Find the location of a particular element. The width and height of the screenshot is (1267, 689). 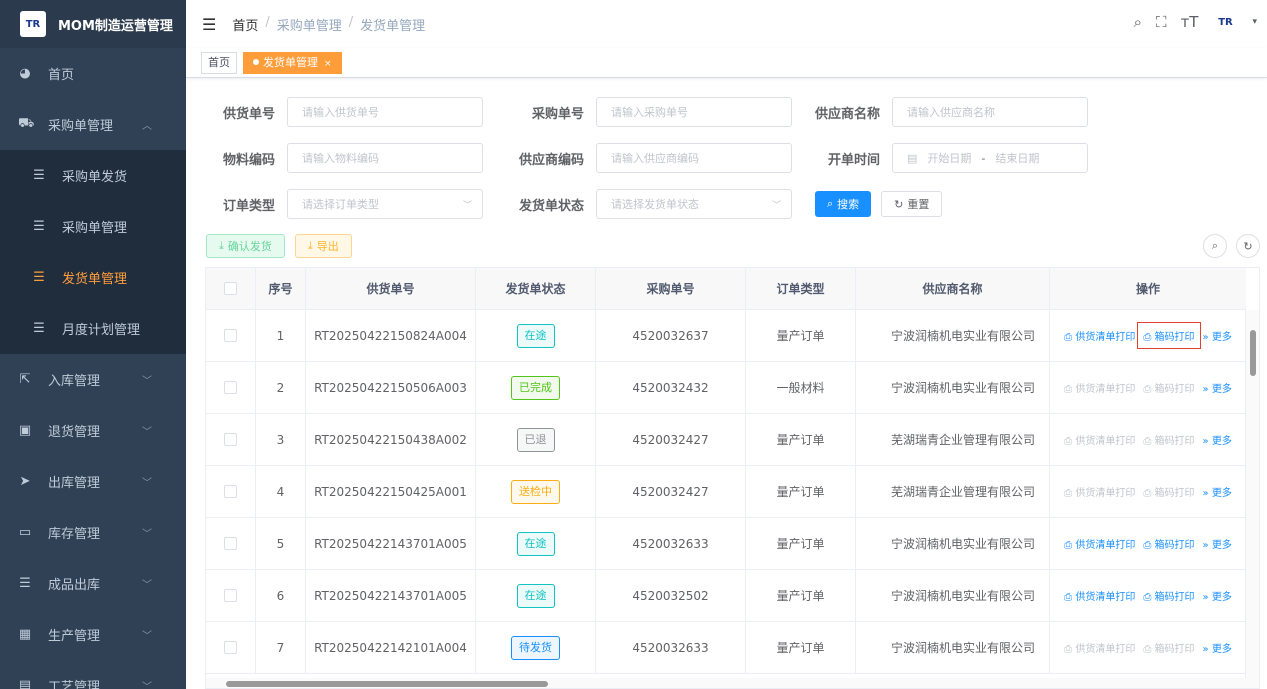

sidebar-item-home: ◕ 首页 is located at coordinates (93, 73).